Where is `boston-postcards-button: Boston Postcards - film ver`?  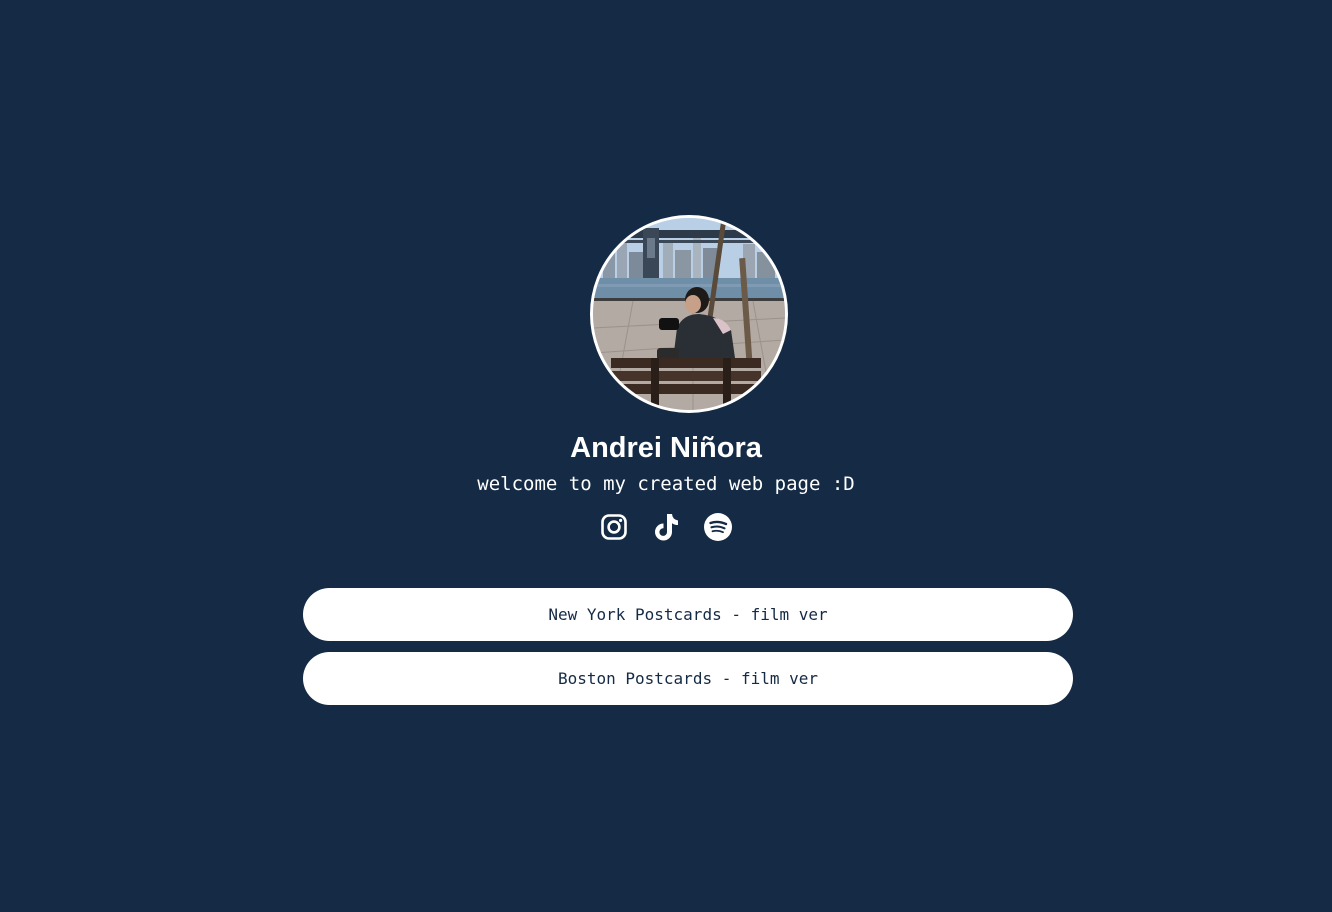
boston-postcards-button: Boston Postcards - film ver is located at coordinates (688, 678).